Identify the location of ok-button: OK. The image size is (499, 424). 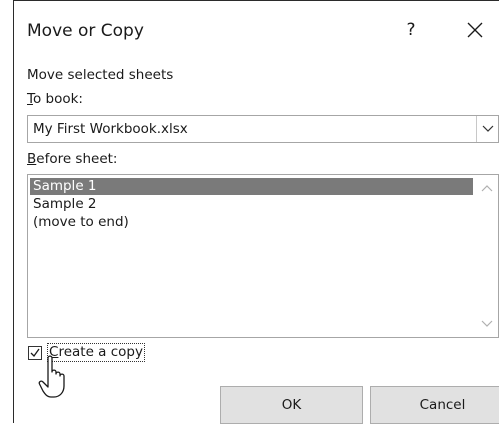
(291, 405).